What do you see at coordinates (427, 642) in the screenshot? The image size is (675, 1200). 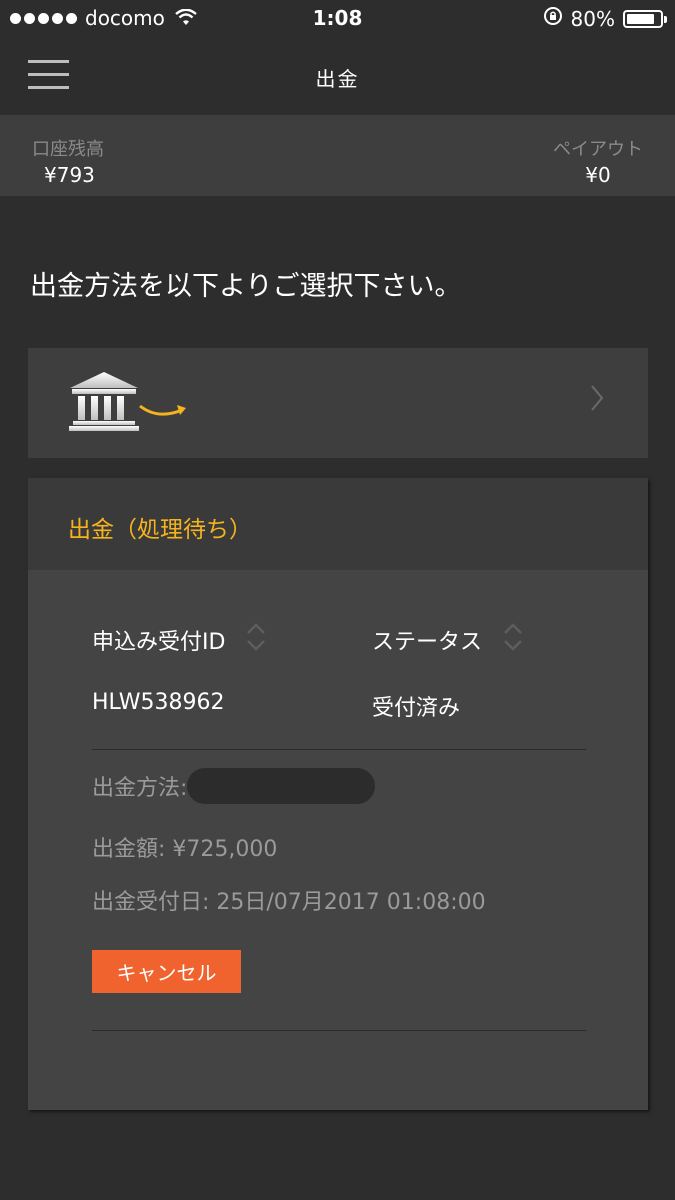 I see `column-header-status-label: ステータス` at bounding box center [427, 642].